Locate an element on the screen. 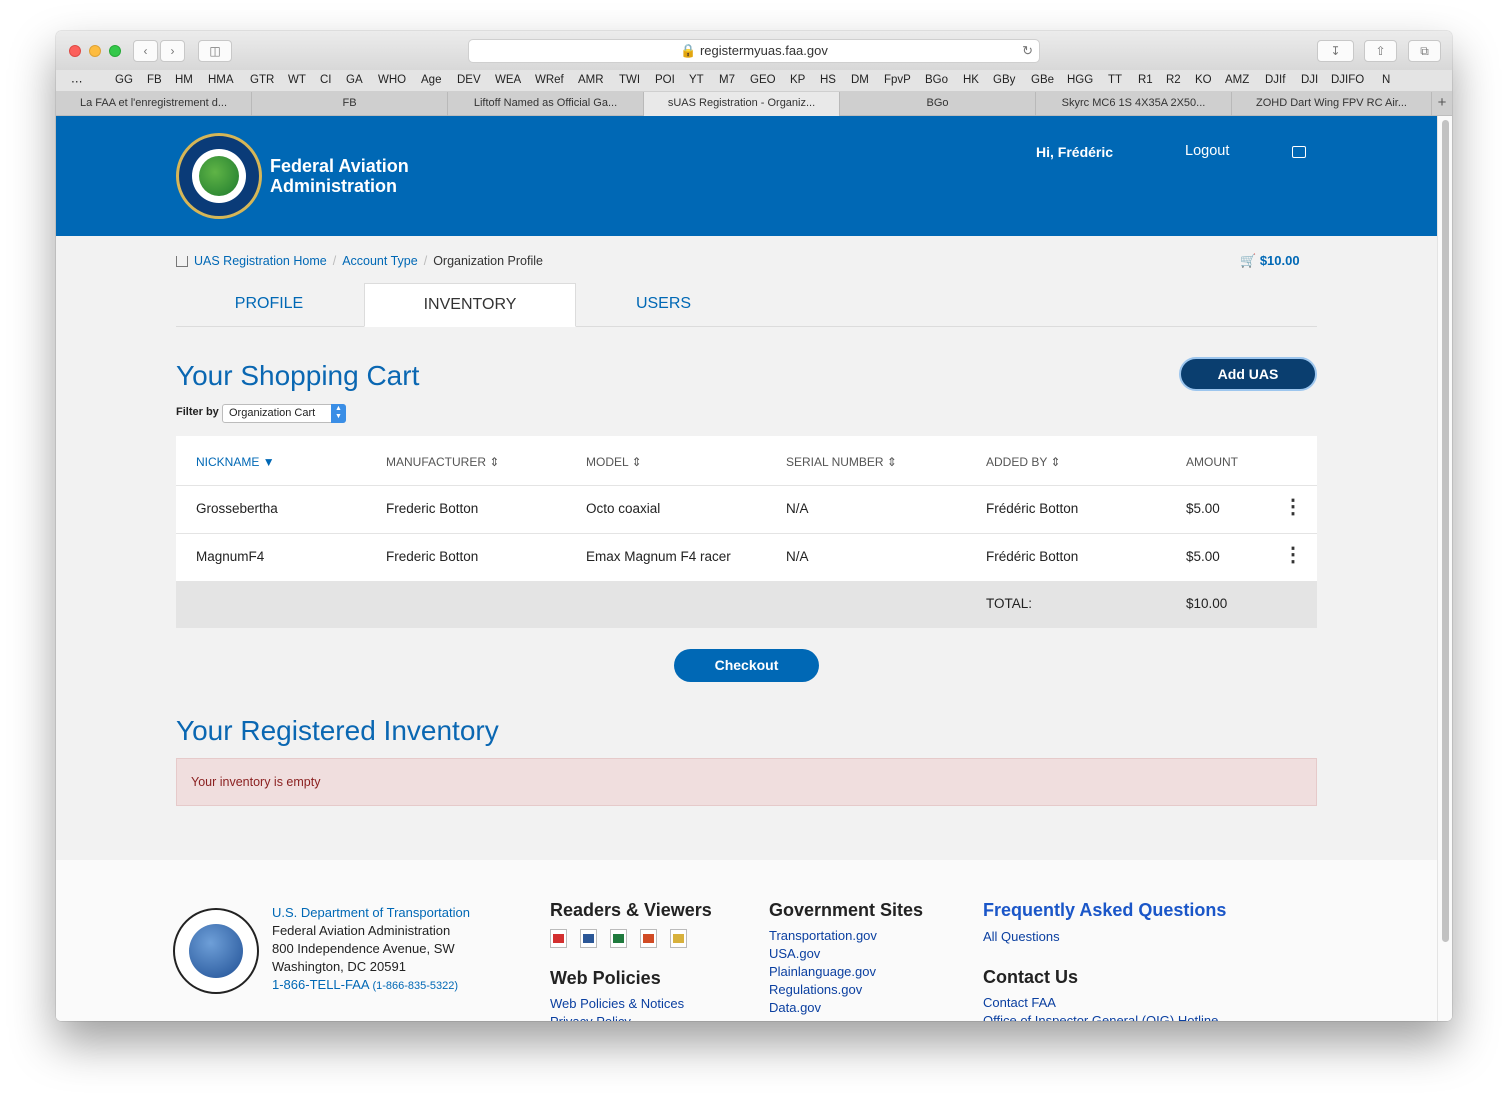 The image size is (1508, 1101). web-policies-link: Web Policies & Notices is located at coordinates (617, 1004).